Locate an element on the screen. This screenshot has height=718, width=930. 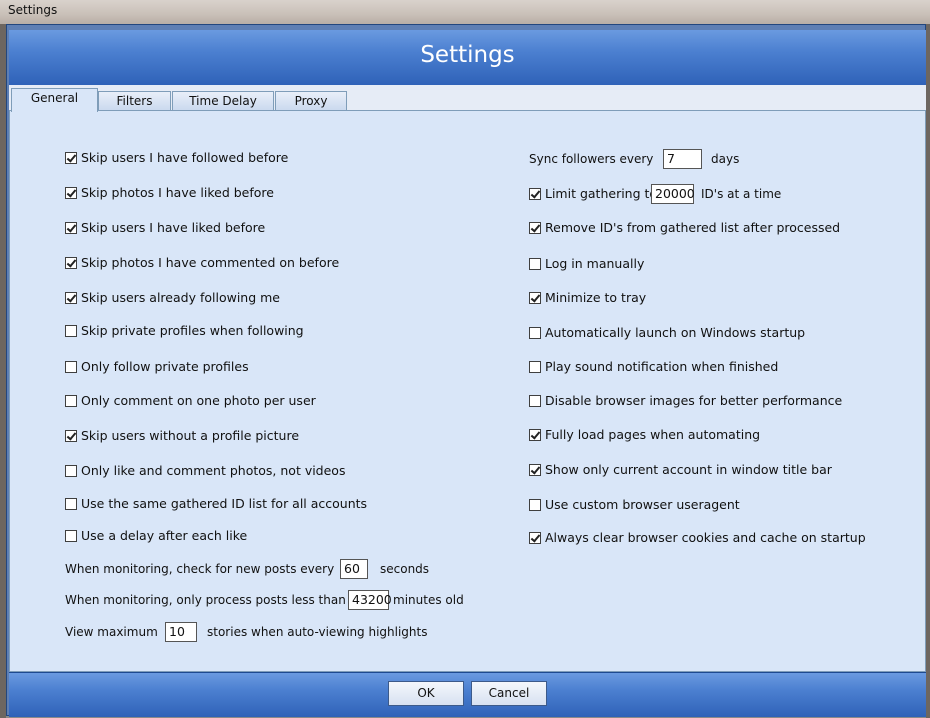
limit-gathering-unit: ID's at a time is located at coordinates (741, 194).